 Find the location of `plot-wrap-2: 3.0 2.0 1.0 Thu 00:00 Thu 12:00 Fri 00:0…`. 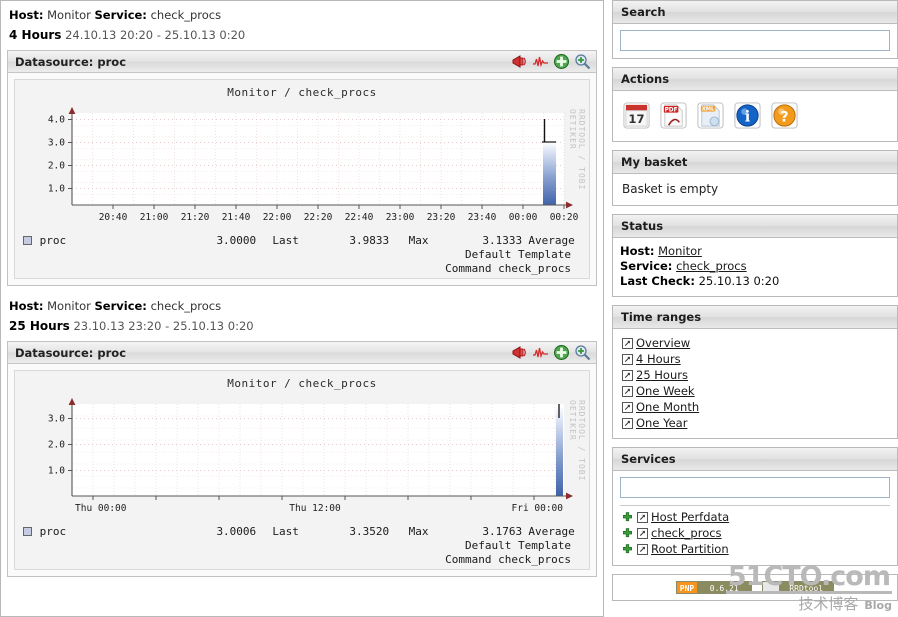

plot-wrap-2: 3.0 2.0 1.0 Thu 00:00 Thu 12:00 Fri 00:0… is located at coordinates (302, 457).